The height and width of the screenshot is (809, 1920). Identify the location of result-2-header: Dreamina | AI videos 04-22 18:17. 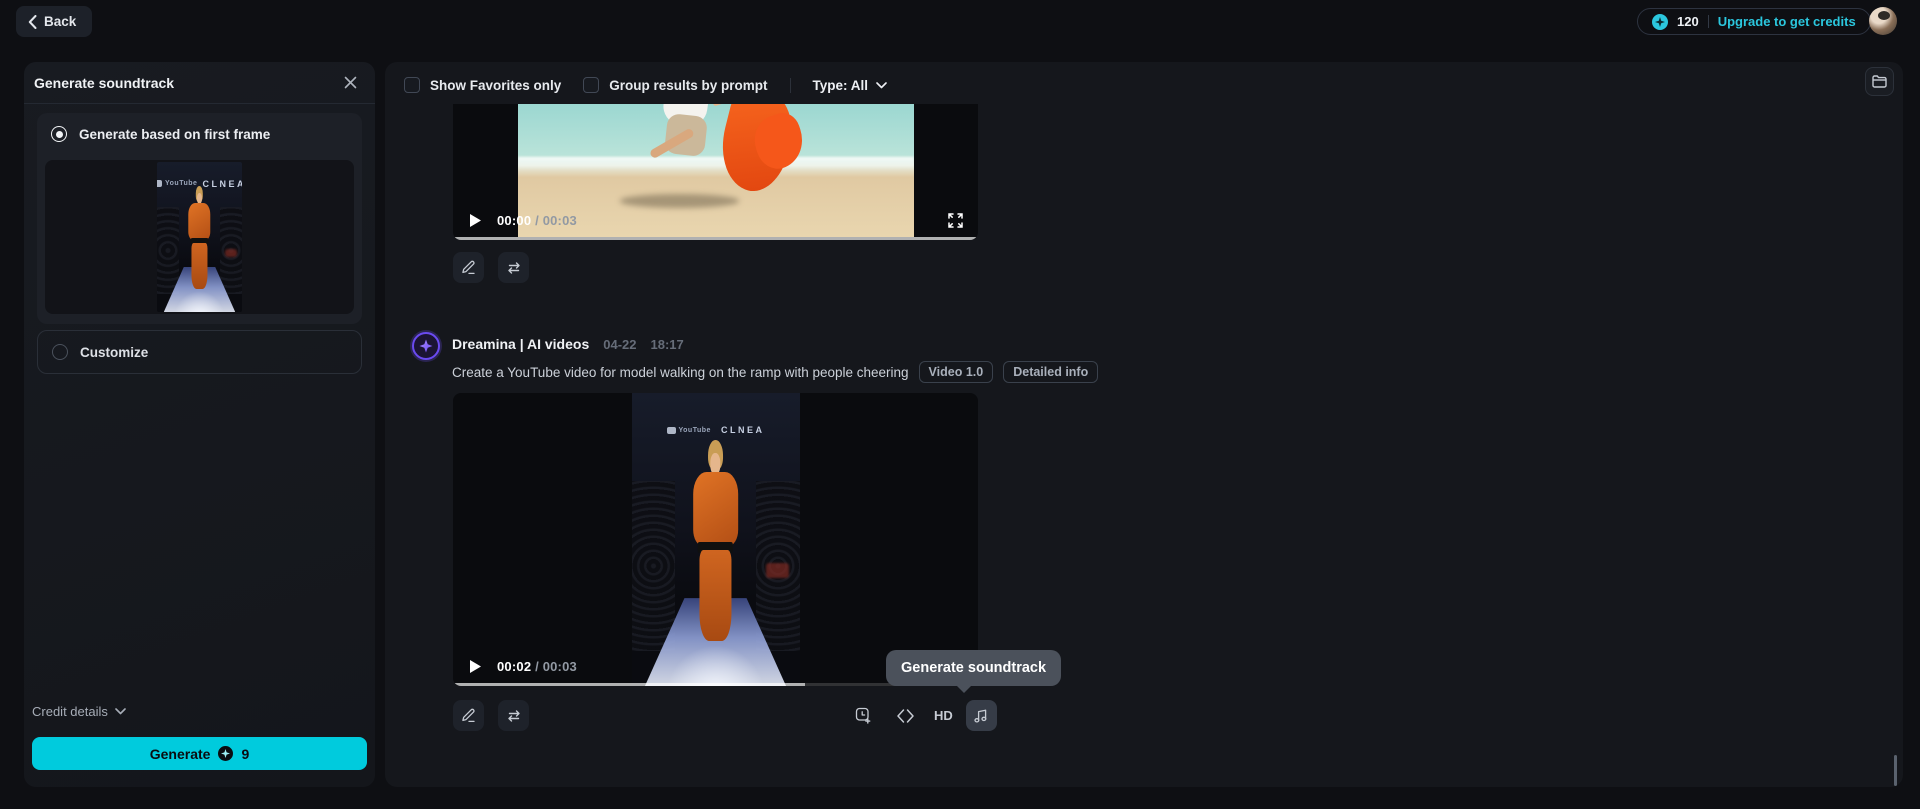
(568, 344).